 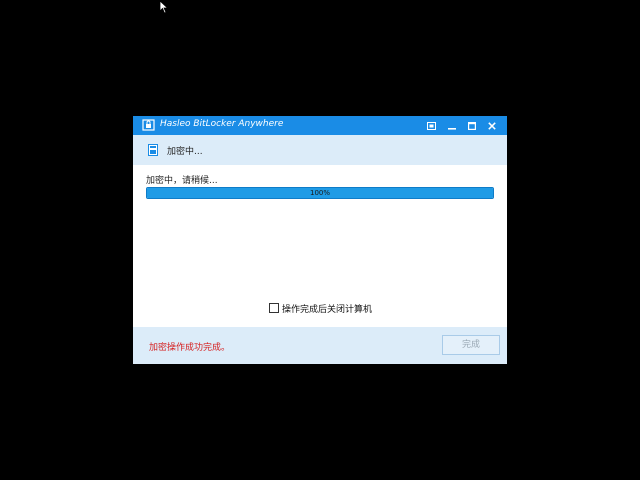 What do you see at coordinates (320, 125) in the screenshot?
I see `title-bar: Hasleo BitLocker Anywhere` at bounding box center [320, 125].